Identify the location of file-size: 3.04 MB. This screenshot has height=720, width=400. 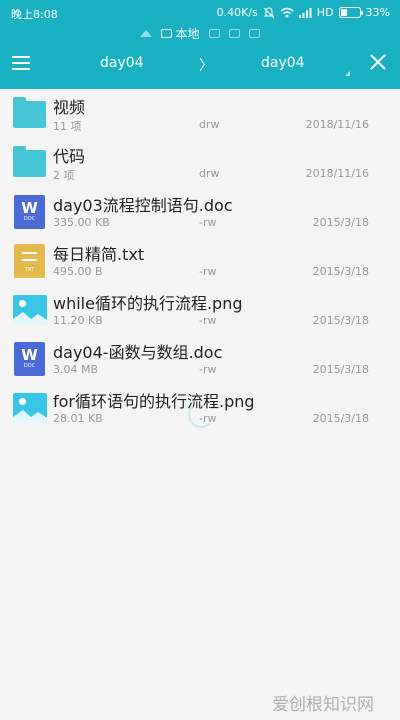
(76, 369).